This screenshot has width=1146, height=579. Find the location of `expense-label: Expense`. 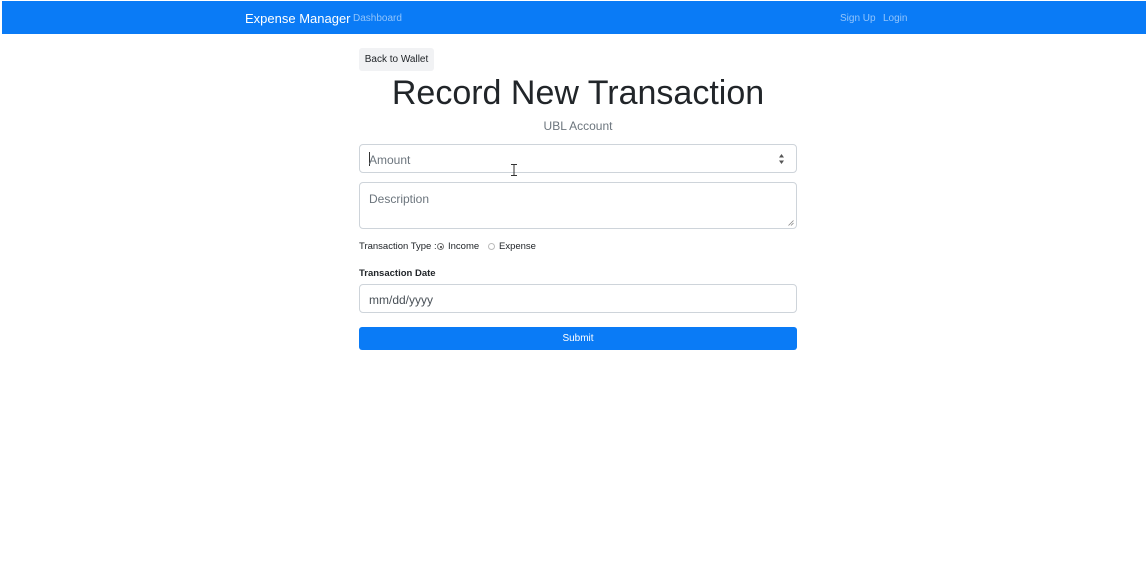

expense-label: Expense is located at coordinates (517, 246).